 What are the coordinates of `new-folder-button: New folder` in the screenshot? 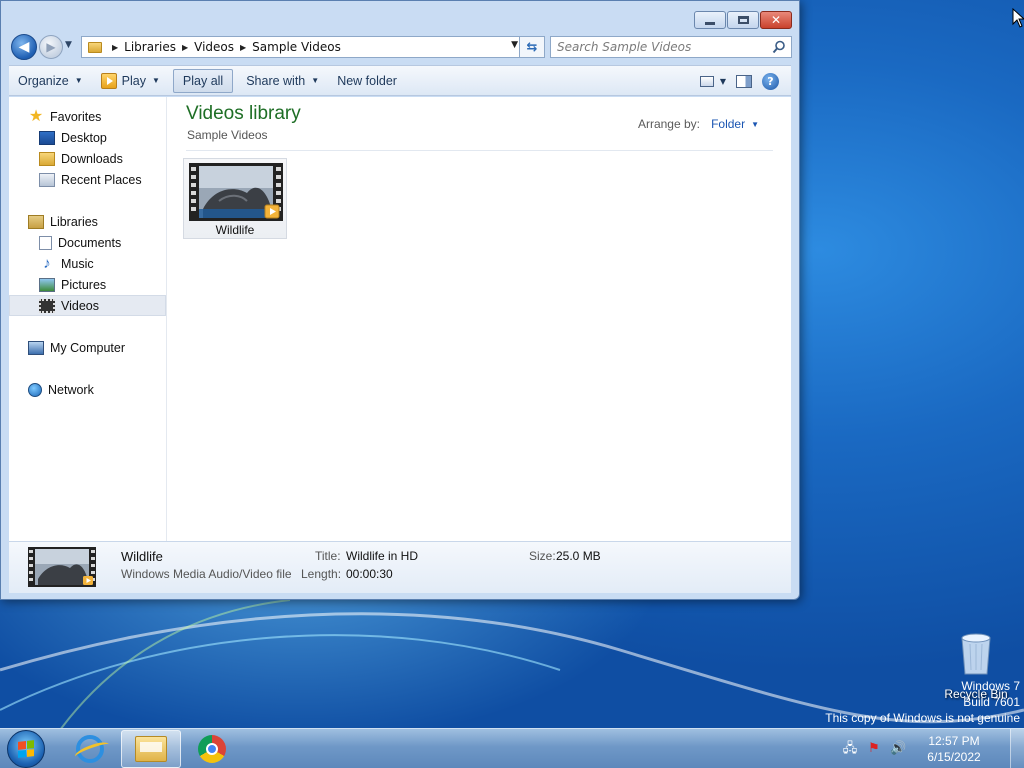 It's located at (367, 81).